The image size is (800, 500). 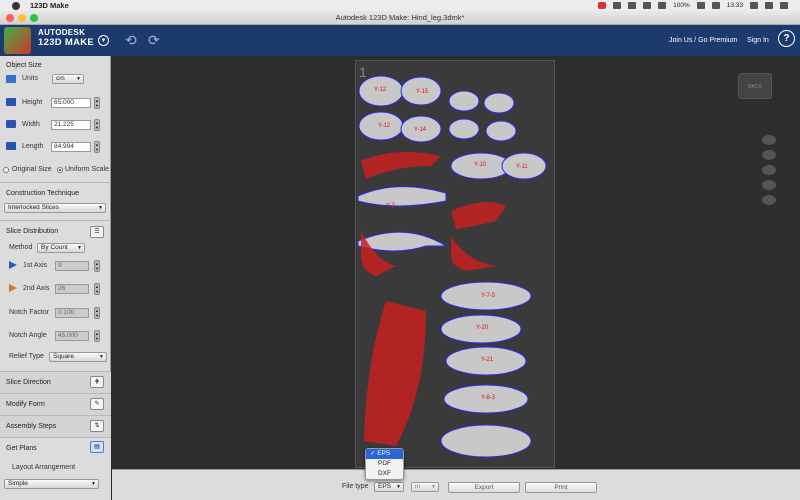 What do you see at coordinates (522, 167) in the screenshot?
I see `slice-part-label: Y-11` at bounding box center [522, 167].